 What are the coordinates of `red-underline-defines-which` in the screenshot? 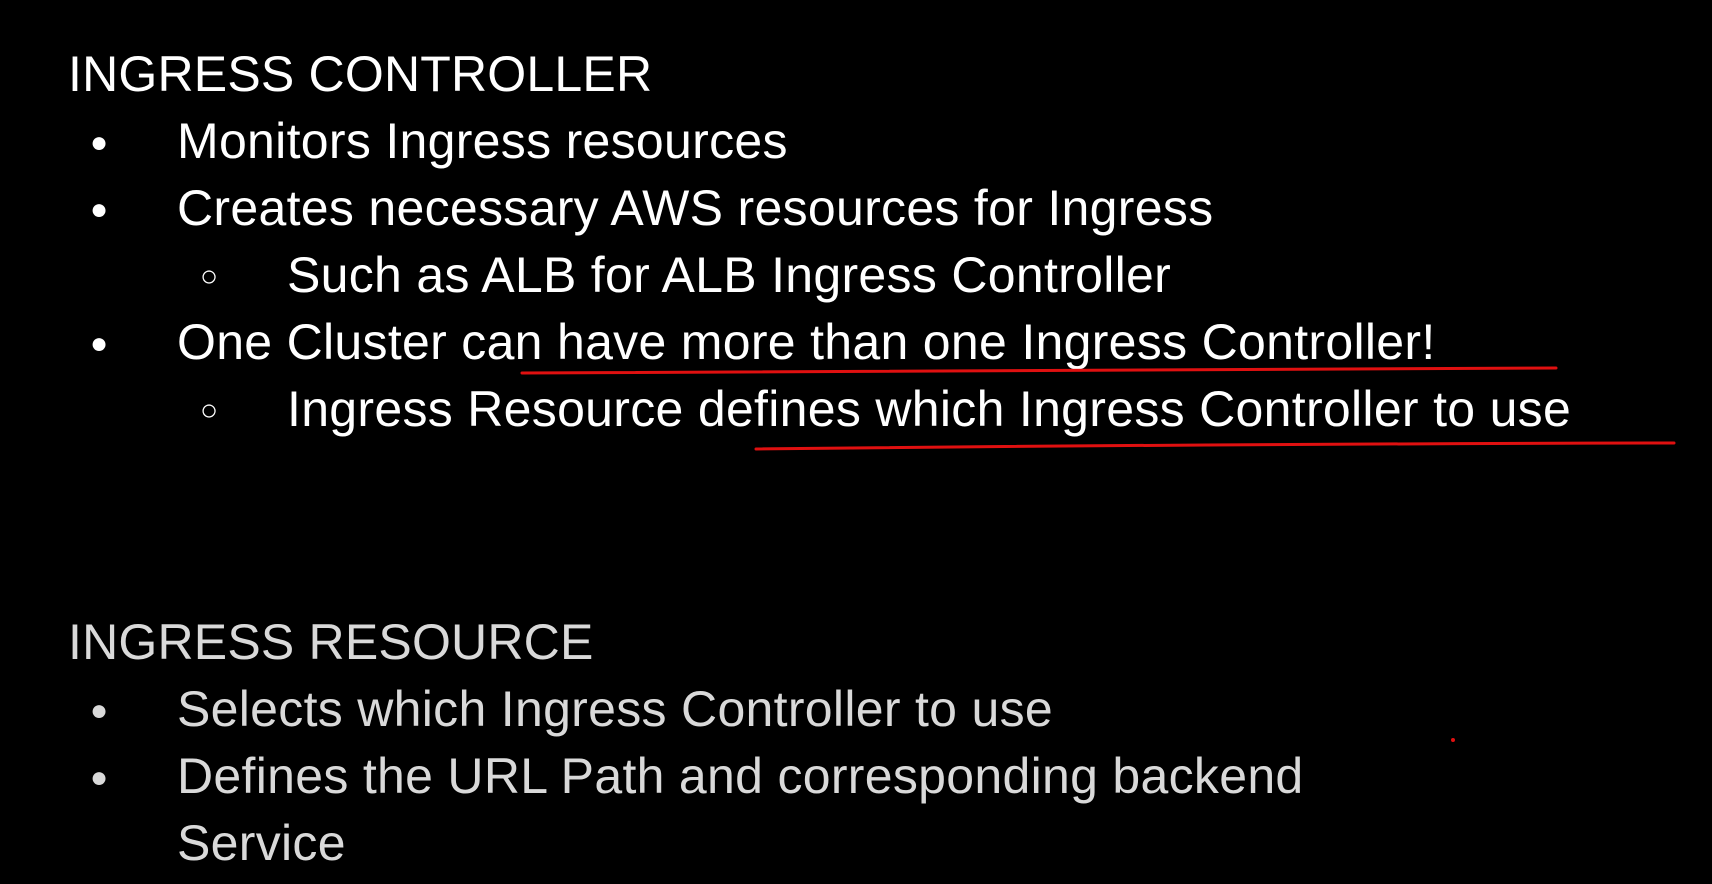 It's located at (1215, 446).